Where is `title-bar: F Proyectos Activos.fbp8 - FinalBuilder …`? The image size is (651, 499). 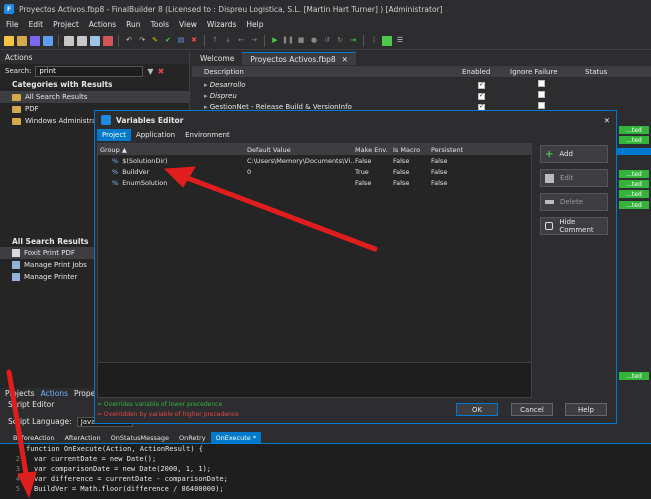 title-bar: F Proyectos Activos.fbp8 - FinalBuilder … is located at coordinates (325, 9).